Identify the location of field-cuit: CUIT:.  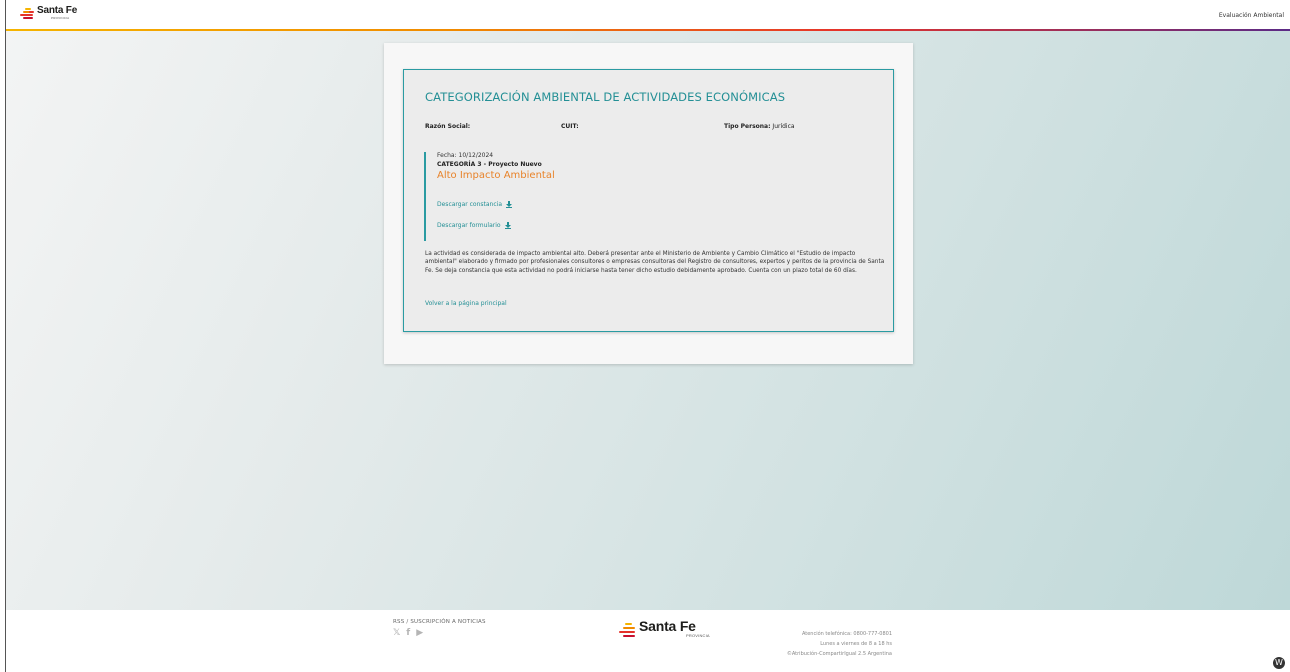
(570, 126).